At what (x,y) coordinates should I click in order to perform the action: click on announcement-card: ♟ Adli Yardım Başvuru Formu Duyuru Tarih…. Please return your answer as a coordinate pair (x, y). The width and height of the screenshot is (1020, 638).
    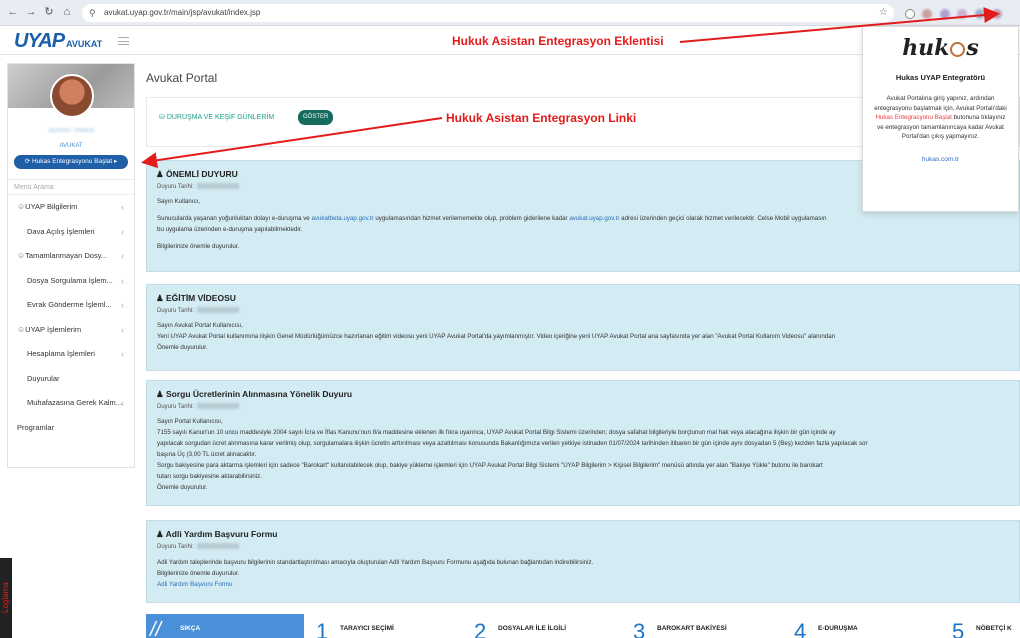
    Looking at the image, I should click on (583, 561).